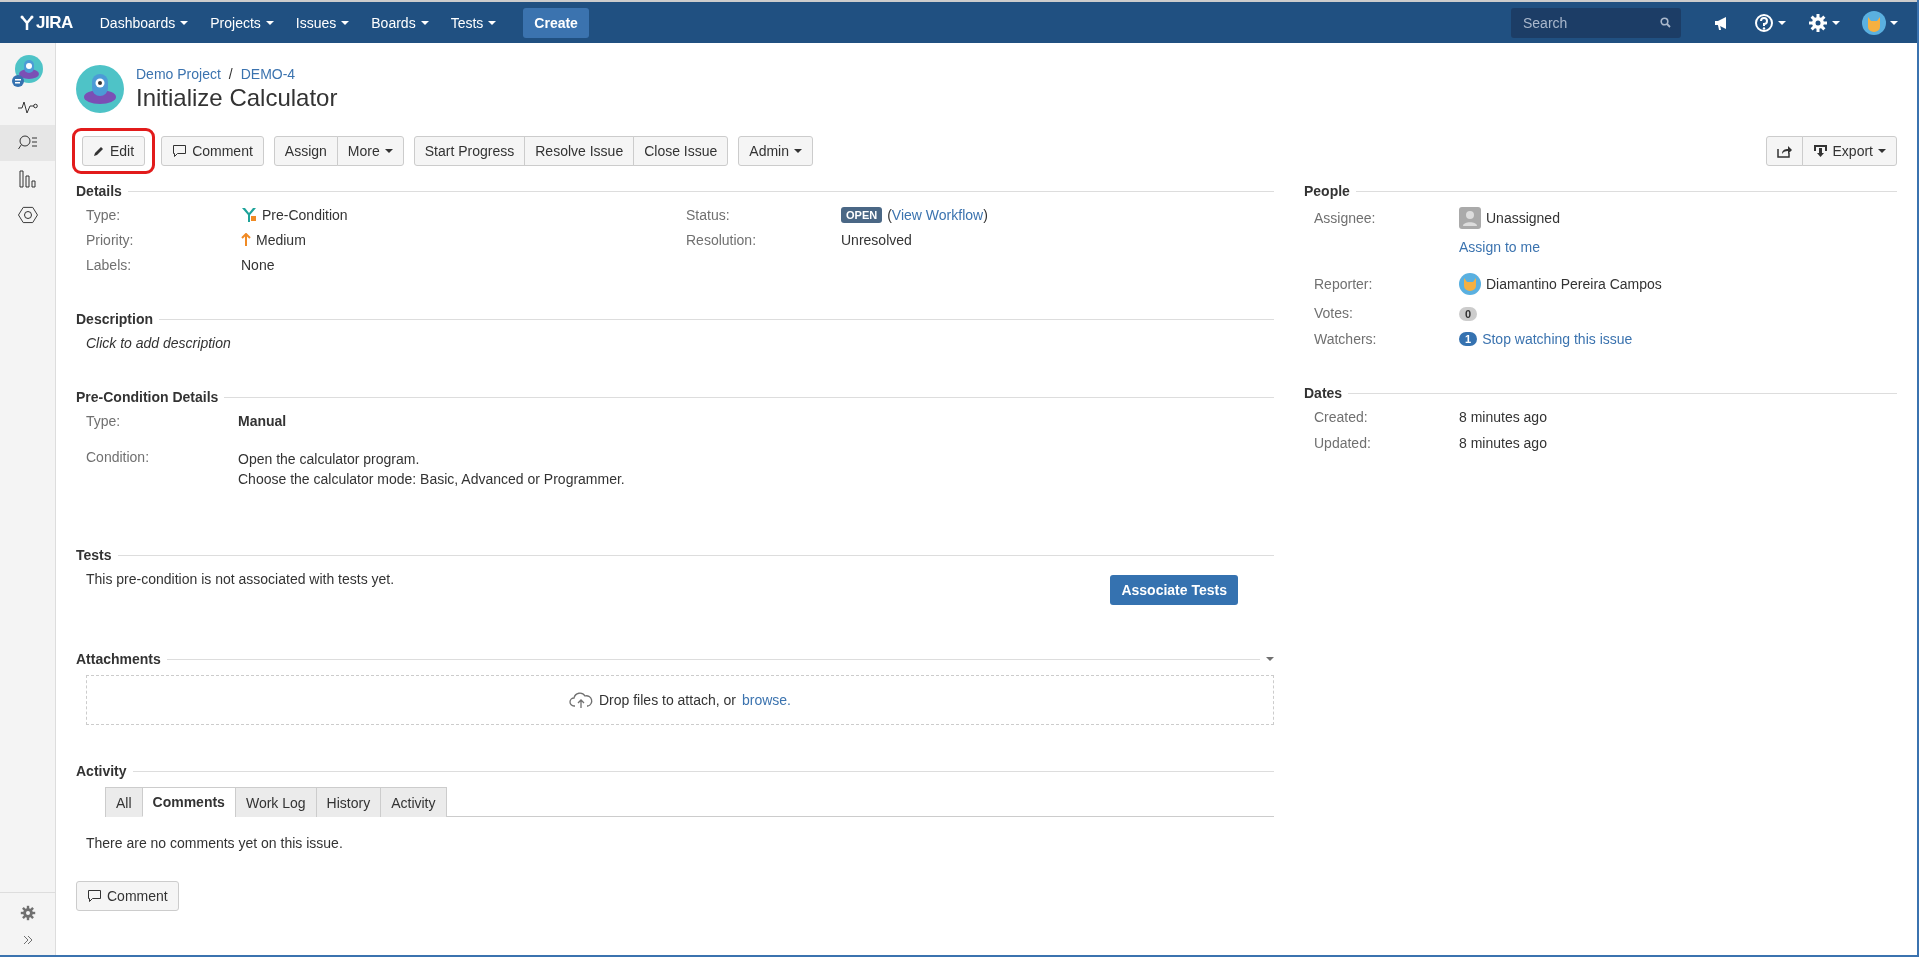 The height and width of the screenshot is (957, 1919). I want to click on assign-to-me-link: Assign to me, so click(1678, 247).